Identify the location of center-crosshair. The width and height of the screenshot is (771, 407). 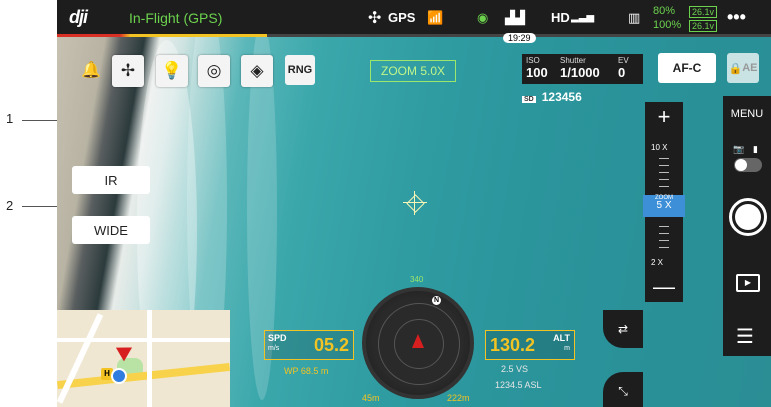
(415, 203).